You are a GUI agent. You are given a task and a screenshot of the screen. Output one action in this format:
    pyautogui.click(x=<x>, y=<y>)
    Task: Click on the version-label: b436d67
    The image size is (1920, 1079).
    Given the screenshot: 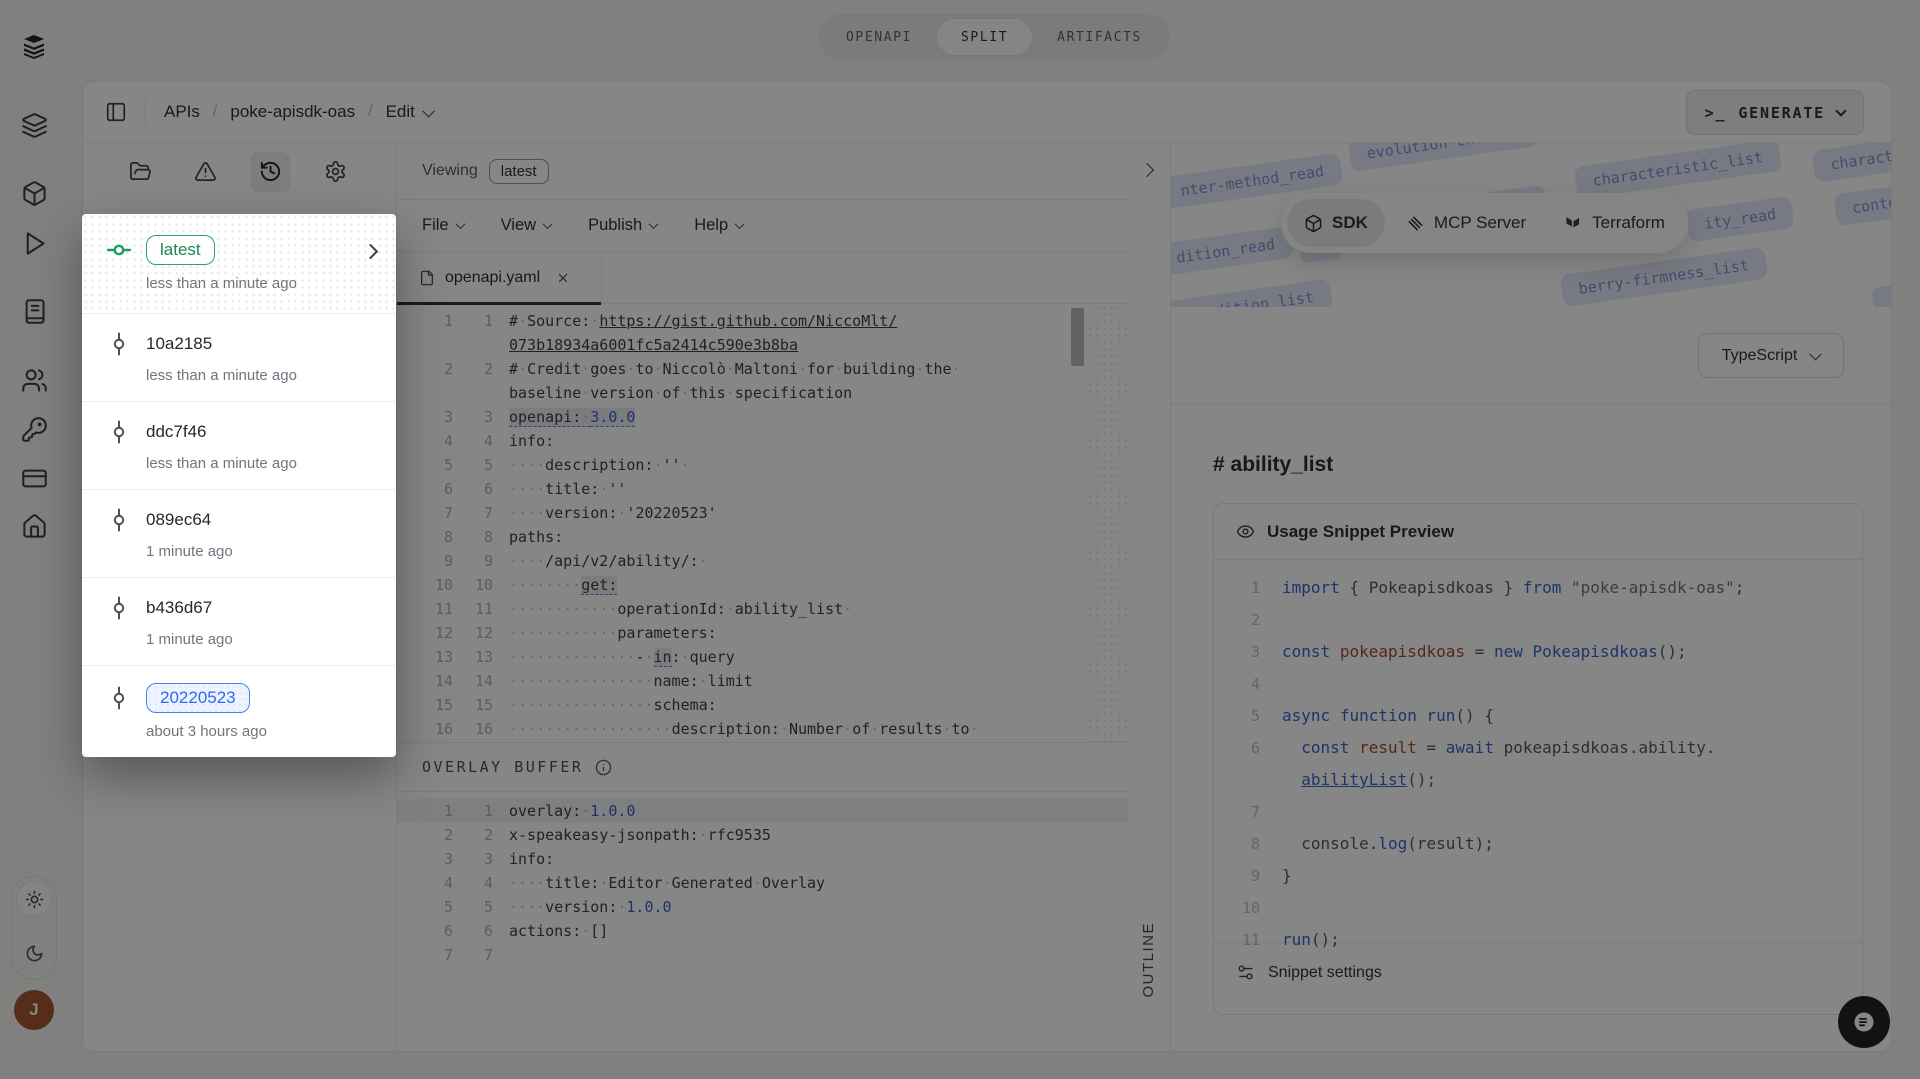 What is the action you would take?
    pyautogui.click(x=179, y=607)
    